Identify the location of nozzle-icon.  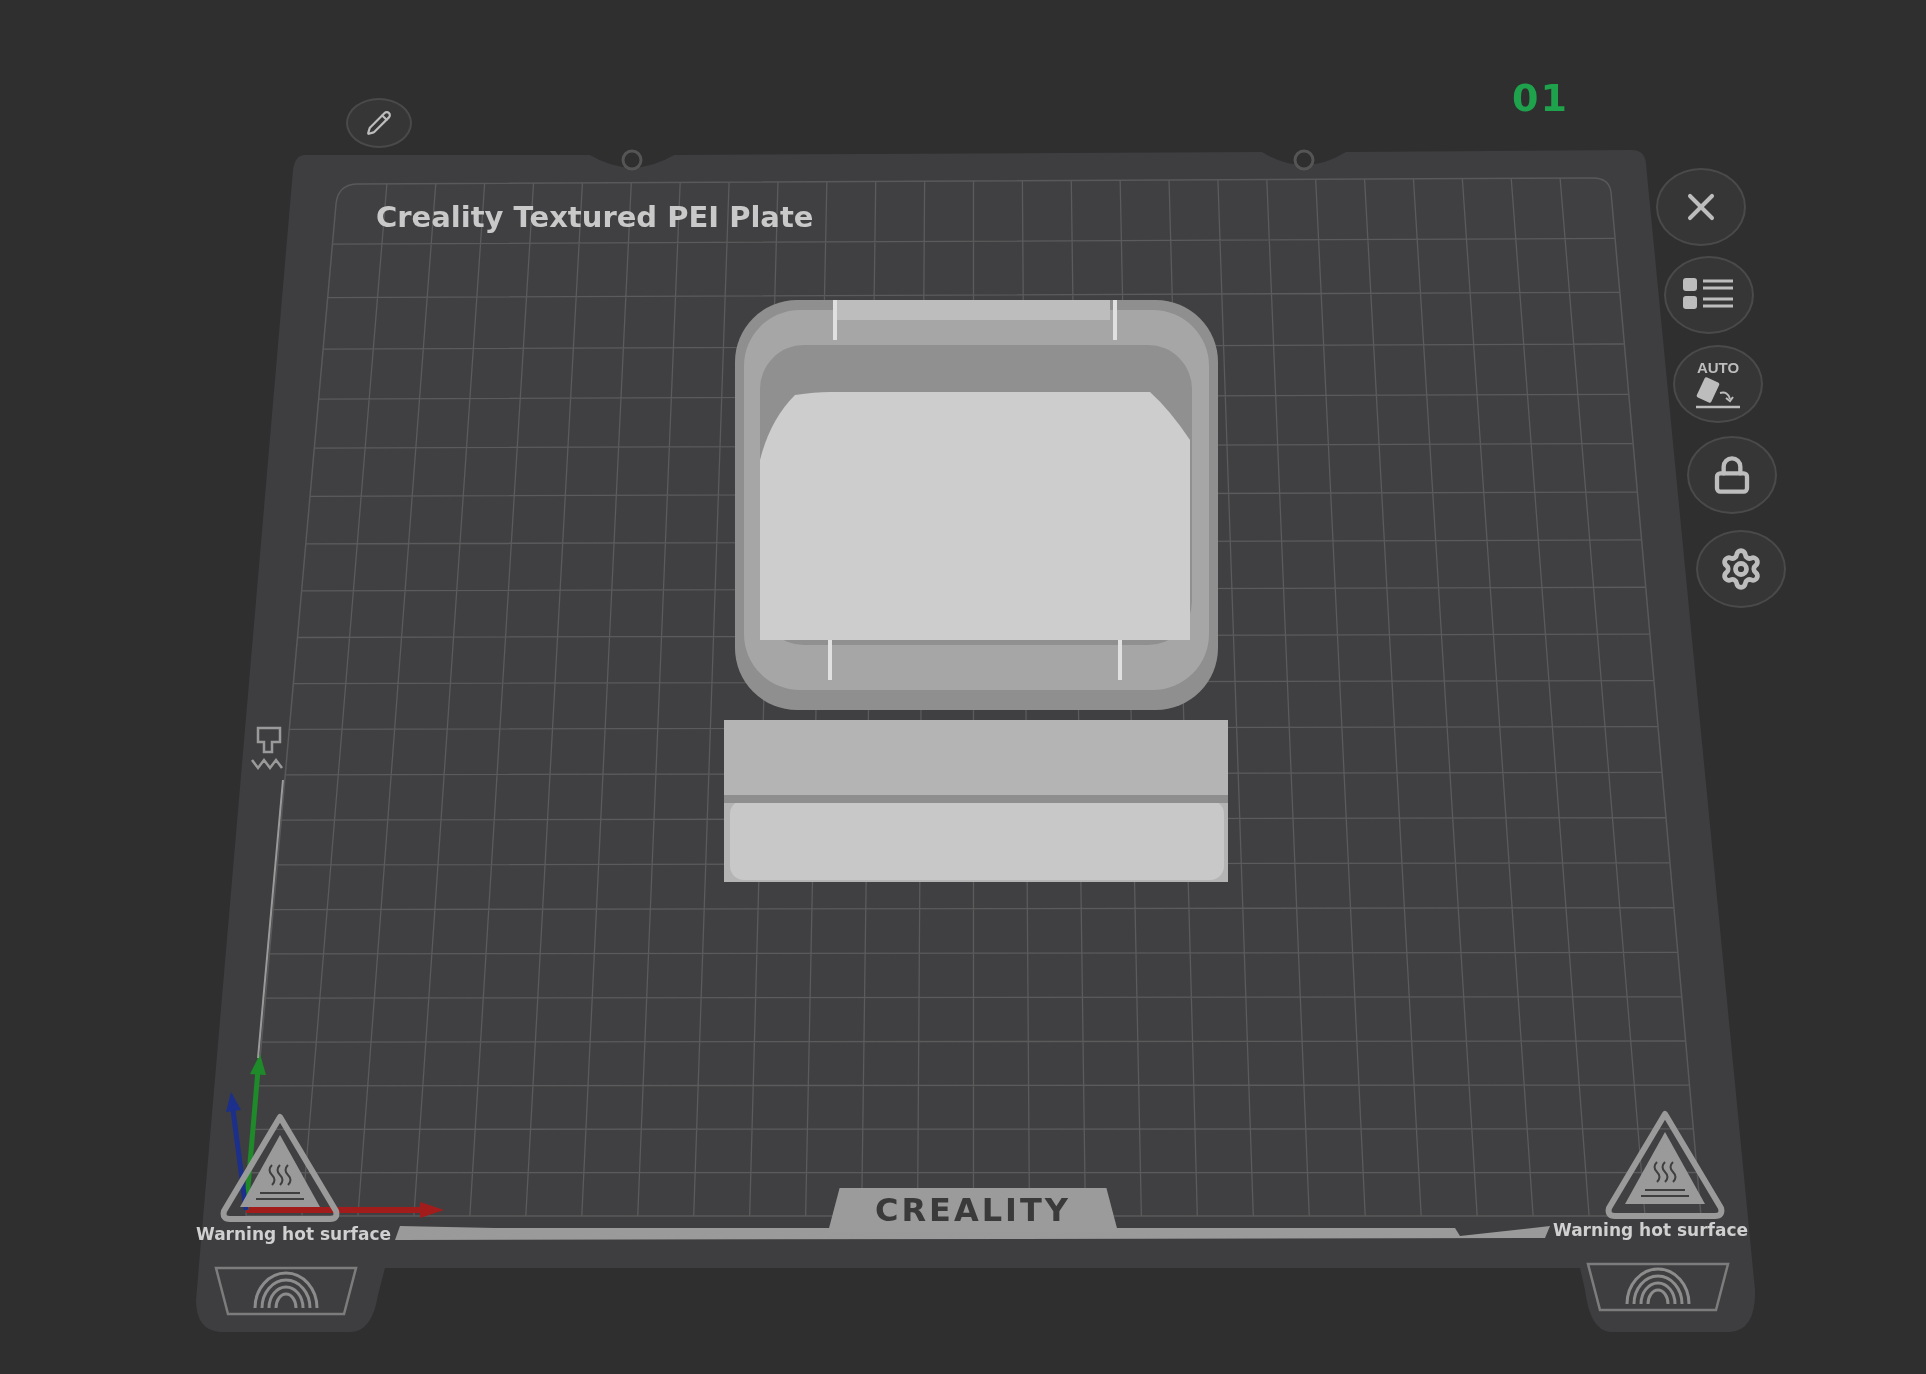
(267, 748).